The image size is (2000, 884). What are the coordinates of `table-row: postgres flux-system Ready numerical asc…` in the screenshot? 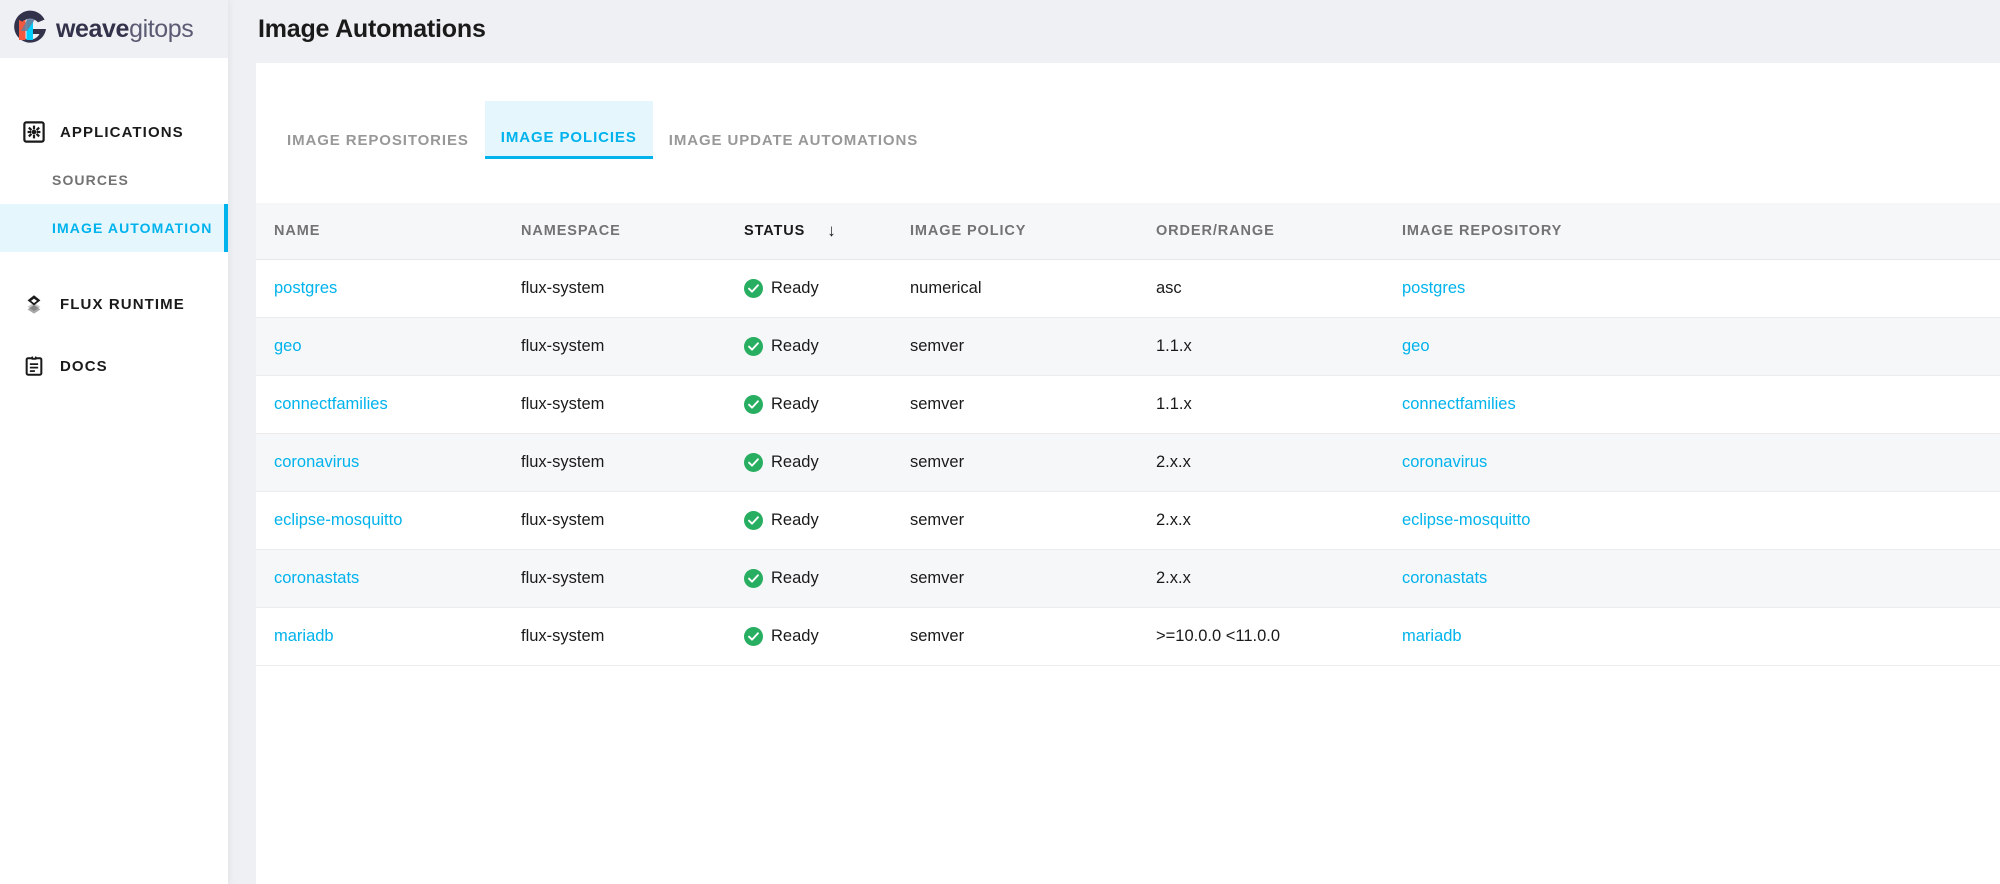 It's located at (1128, 288).